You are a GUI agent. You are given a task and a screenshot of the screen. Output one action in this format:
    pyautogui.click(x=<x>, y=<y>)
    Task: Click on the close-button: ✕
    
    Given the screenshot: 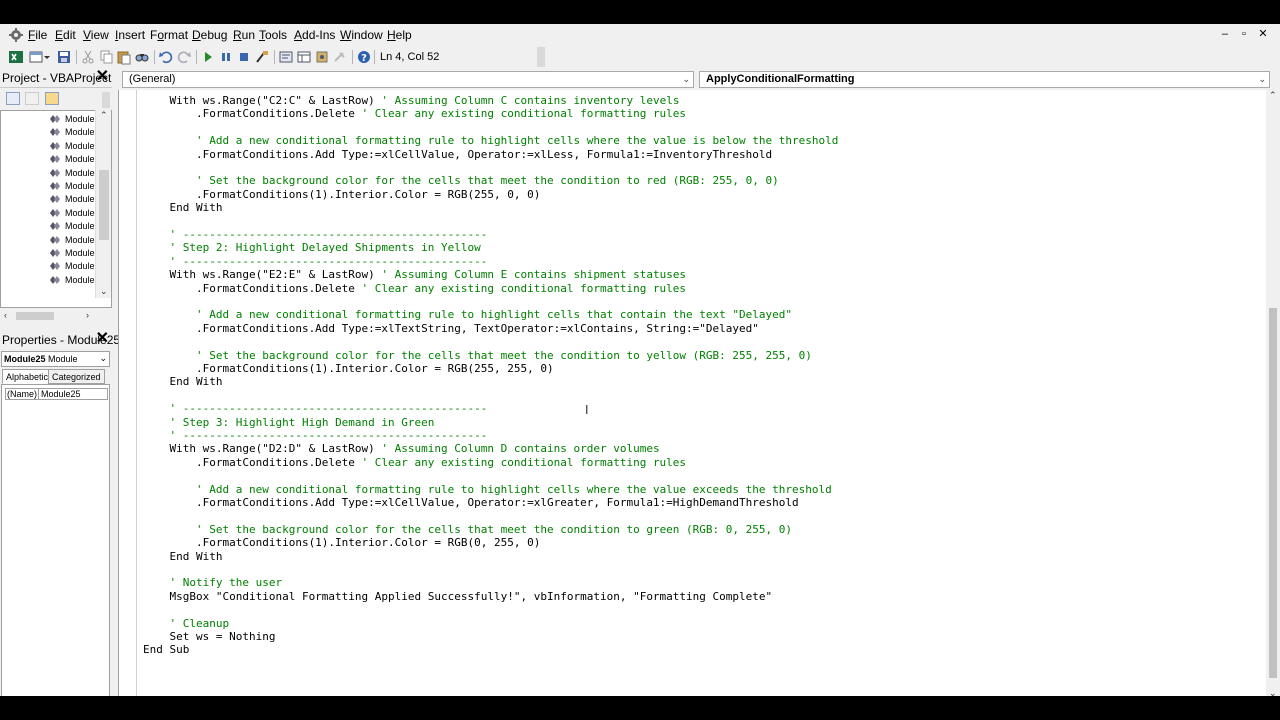 What is the action you would take?
    pyautogui.click(x=1263, y=33)
    